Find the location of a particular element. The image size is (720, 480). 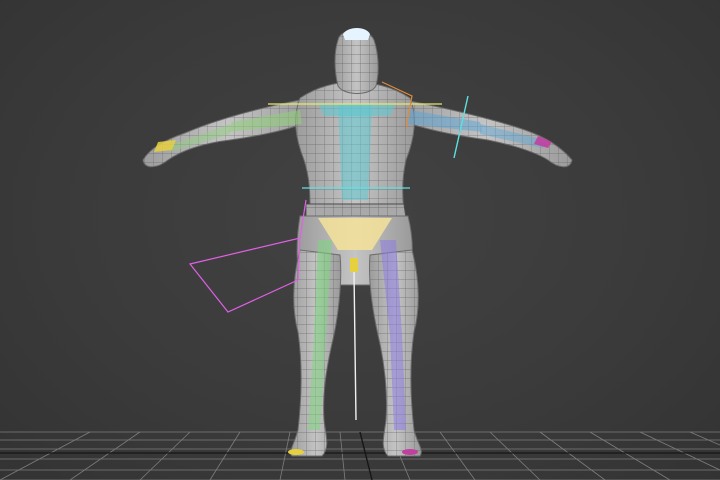

home-grid is located at coordinates (360, 455).